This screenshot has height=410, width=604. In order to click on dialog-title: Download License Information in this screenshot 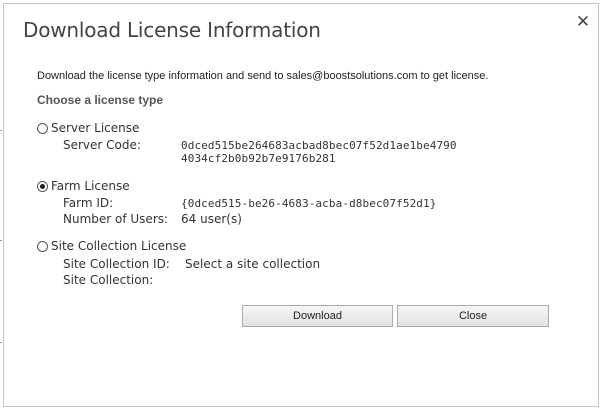, I will do `click(172, 30)`.